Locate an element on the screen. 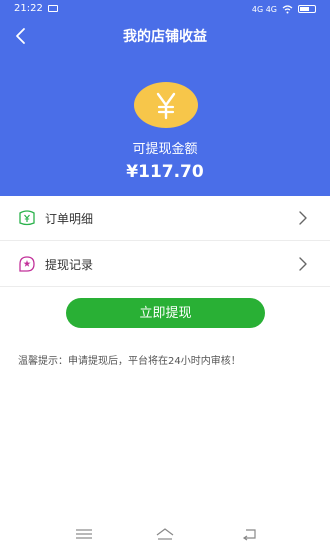  withdrawable-amount-value: ¥117.70 is located at coordinates (165, 172).